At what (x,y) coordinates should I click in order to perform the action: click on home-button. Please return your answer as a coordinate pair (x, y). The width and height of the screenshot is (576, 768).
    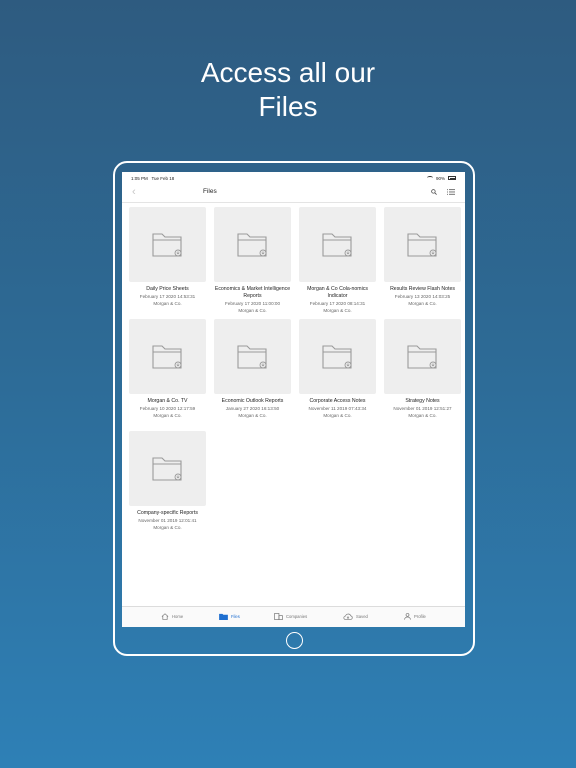
    Looking at the image, I should click on (294, 640).